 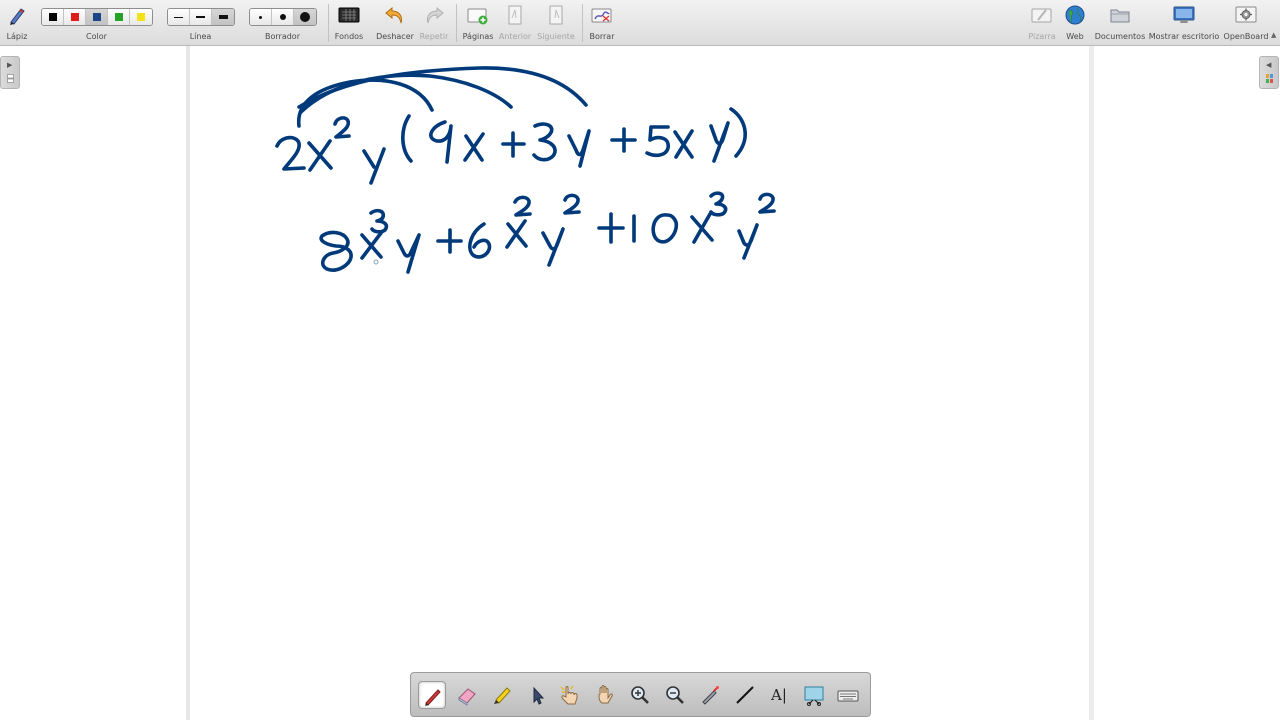 I want to click on line-tool, so click(x=745, y=695).